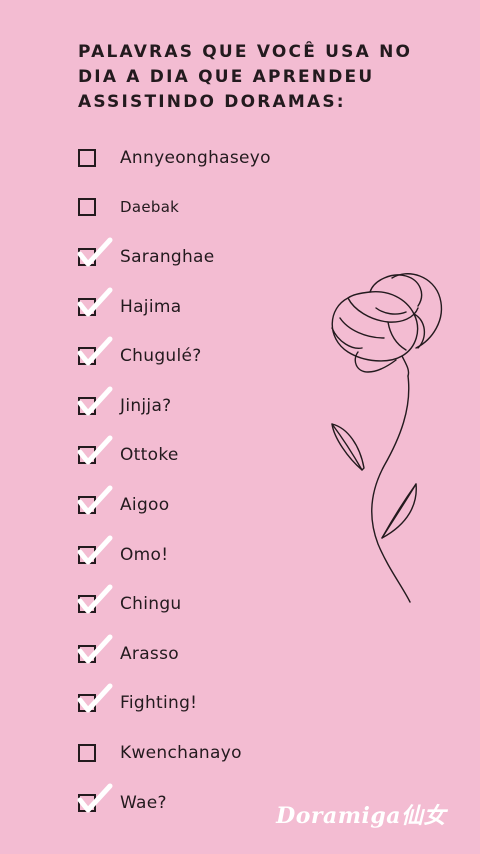  I want to click on checklist-item: Aigoo, so click(207, 505).